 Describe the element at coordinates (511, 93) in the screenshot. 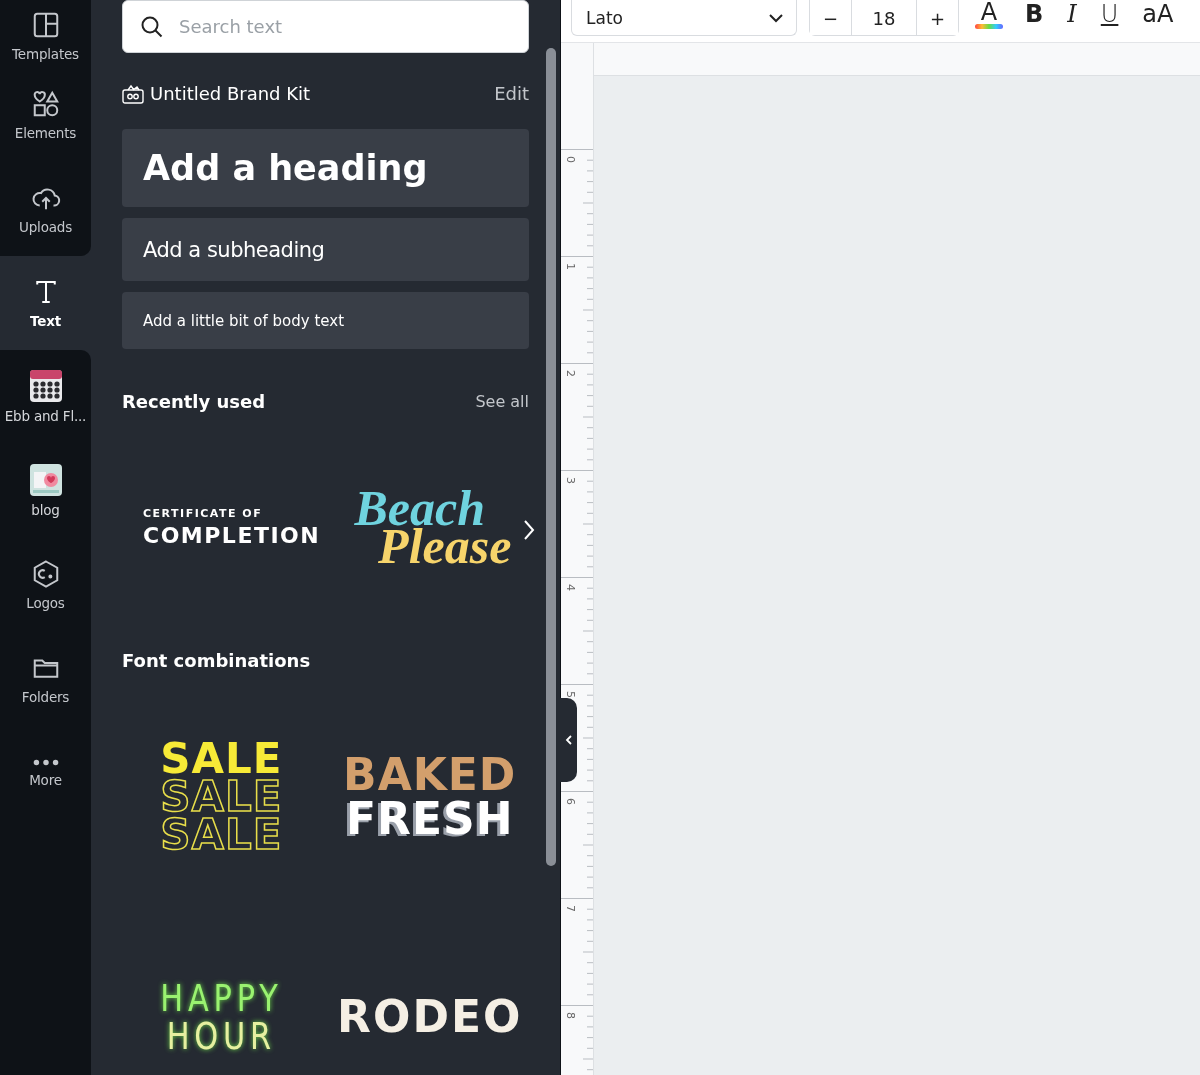

I see `edit-link: Edit` at that location.